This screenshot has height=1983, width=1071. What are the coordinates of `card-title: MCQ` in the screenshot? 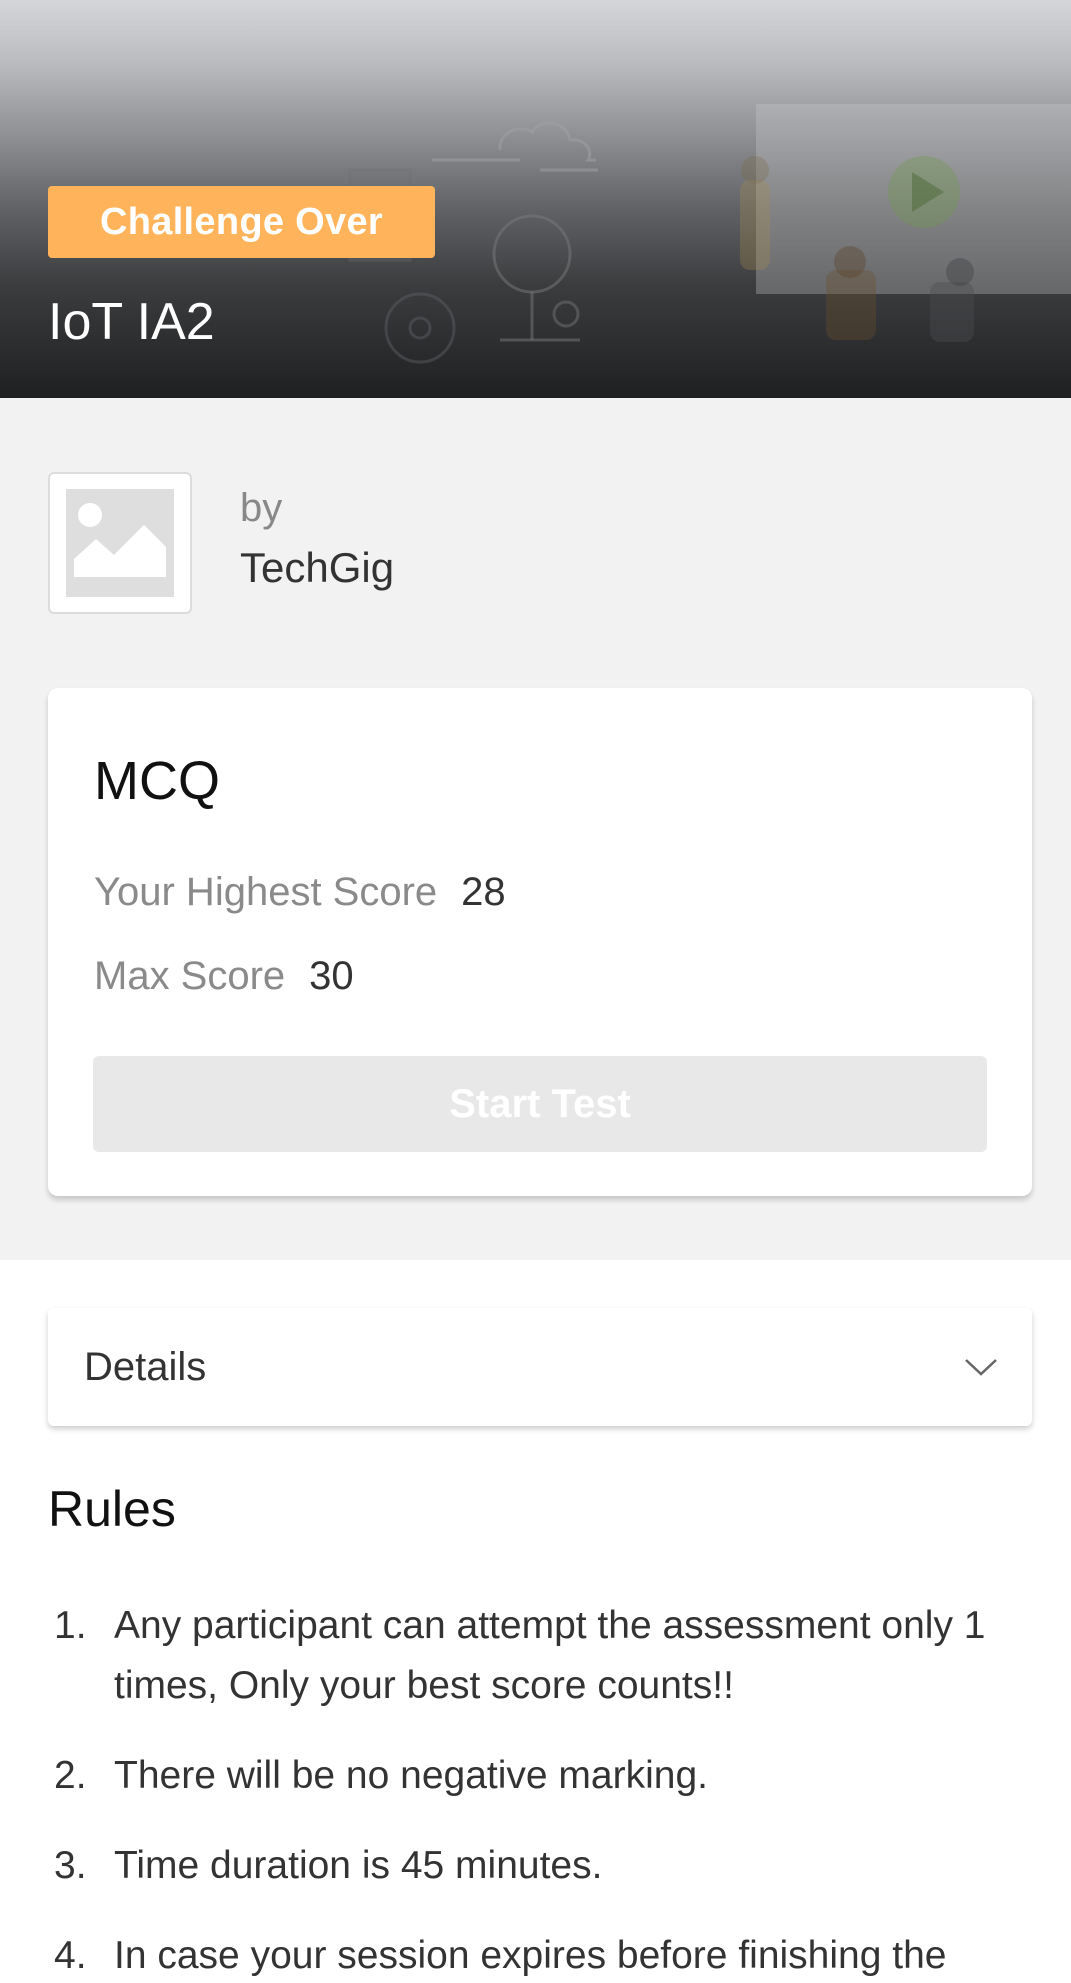 It's located at (157, 781).